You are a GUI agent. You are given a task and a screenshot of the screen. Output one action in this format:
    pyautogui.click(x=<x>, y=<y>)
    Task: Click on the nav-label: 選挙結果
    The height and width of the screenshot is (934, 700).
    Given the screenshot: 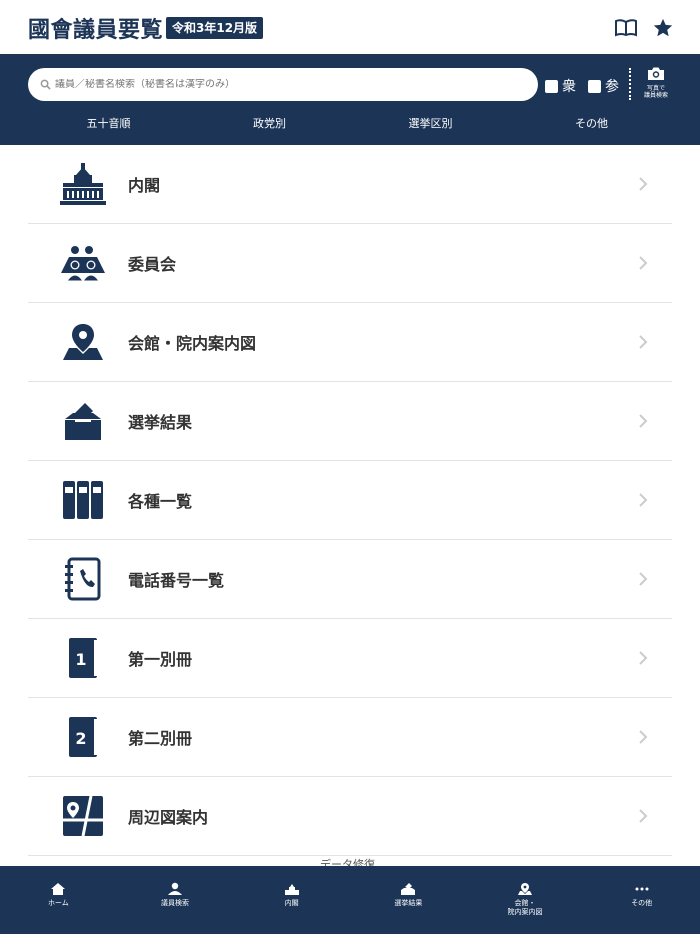 What is the action you would take?
    pyautogui.click(x=408, y=903)
    